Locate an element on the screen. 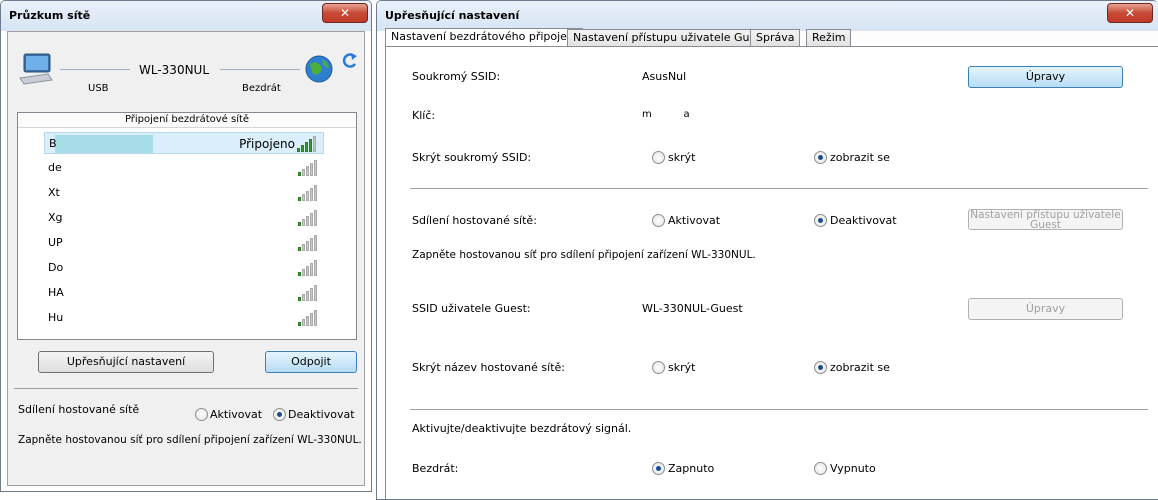 Image resolution: width=1158 pixels, height=500 pixels. guest-ssid-value: WL-330NUL-Guest is located at coordinates (692, 308).